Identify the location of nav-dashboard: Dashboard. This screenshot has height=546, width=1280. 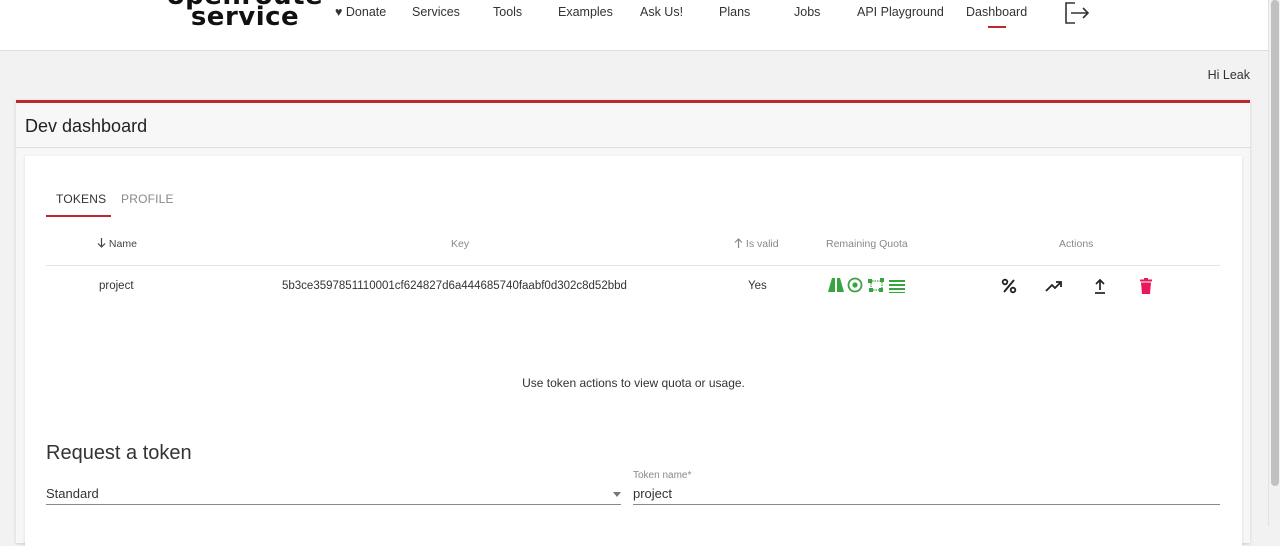
(996, 12).